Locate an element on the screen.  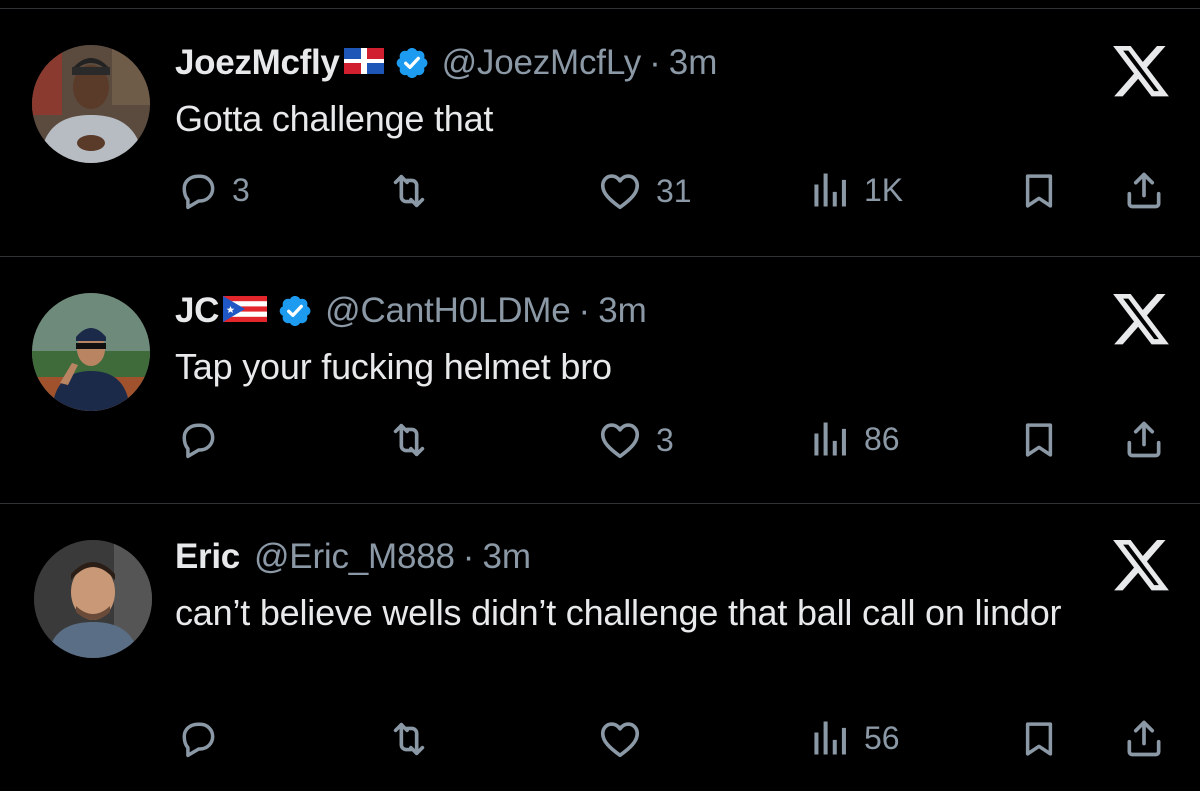
user-handle: @CantH0LDMe is located at coordinates (448, 311).